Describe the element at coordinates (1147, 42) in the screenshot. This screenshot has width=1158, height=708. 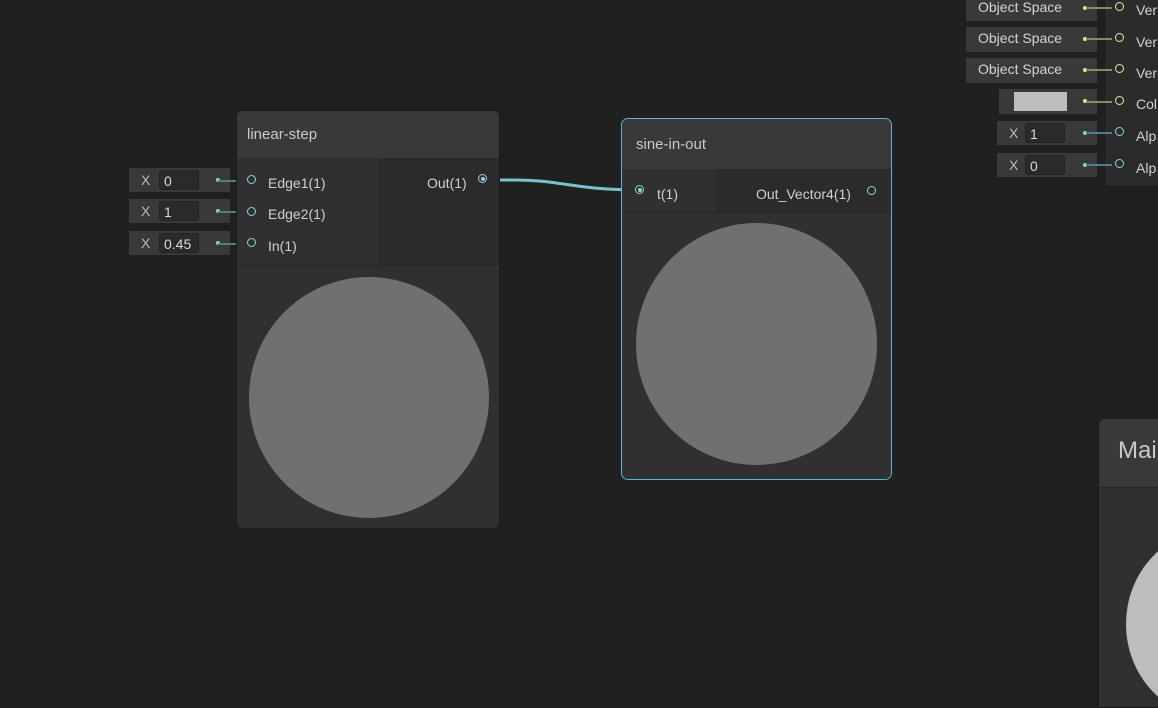
I see `vertex-normal-label: Ver` at that location.